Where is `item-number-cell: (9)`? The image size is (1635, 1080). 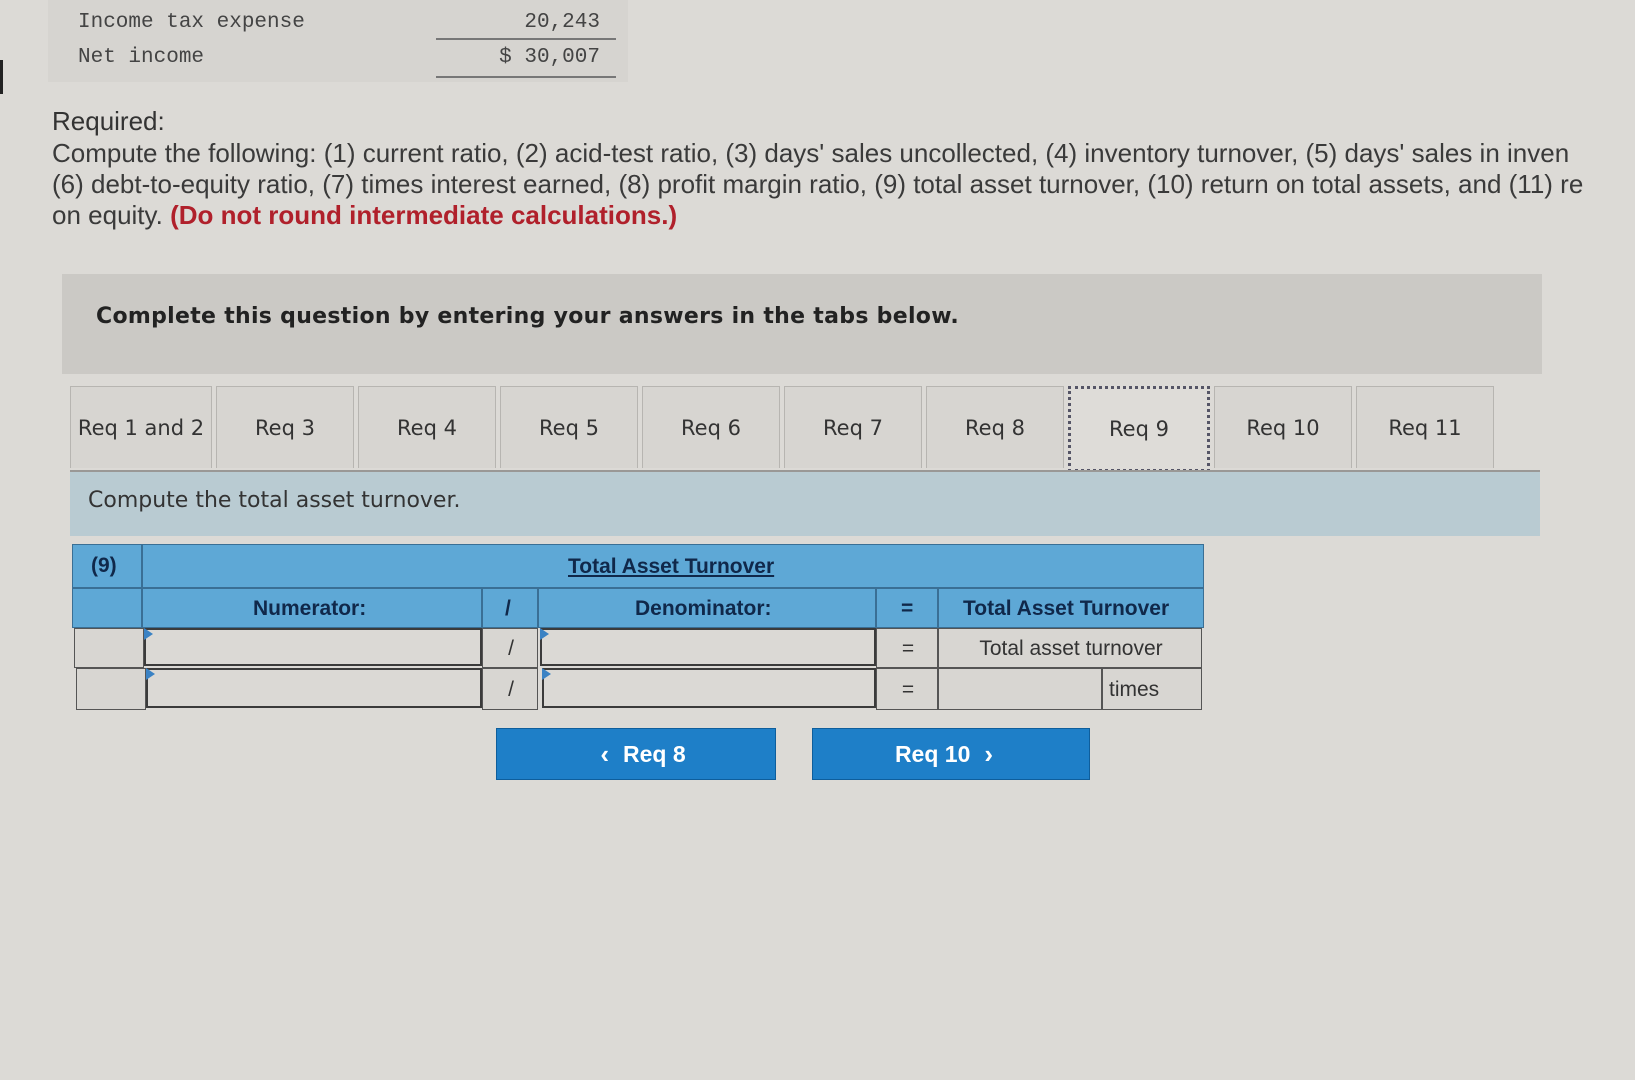 item-number-cell: (9) is located at coordinates (107, 566).